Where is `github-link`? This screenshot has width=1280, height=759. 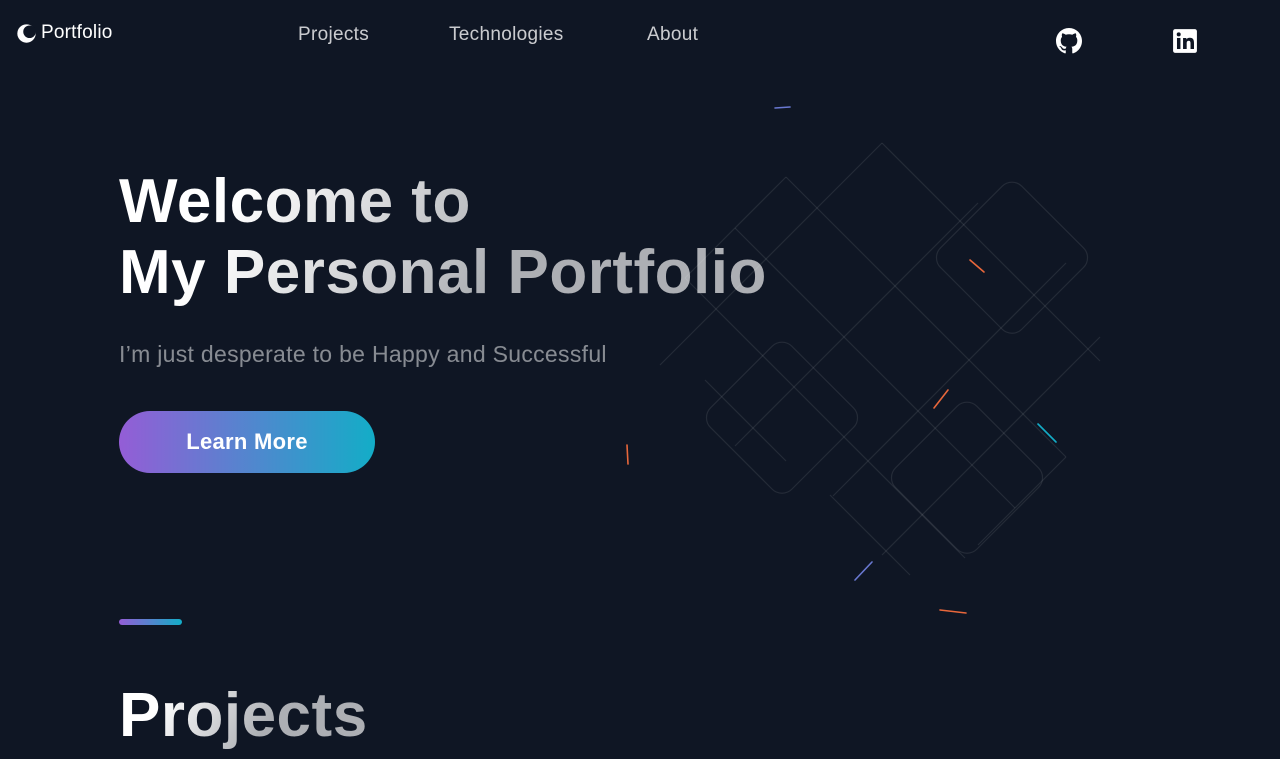
github-link is located at coordinates (1069, 41).